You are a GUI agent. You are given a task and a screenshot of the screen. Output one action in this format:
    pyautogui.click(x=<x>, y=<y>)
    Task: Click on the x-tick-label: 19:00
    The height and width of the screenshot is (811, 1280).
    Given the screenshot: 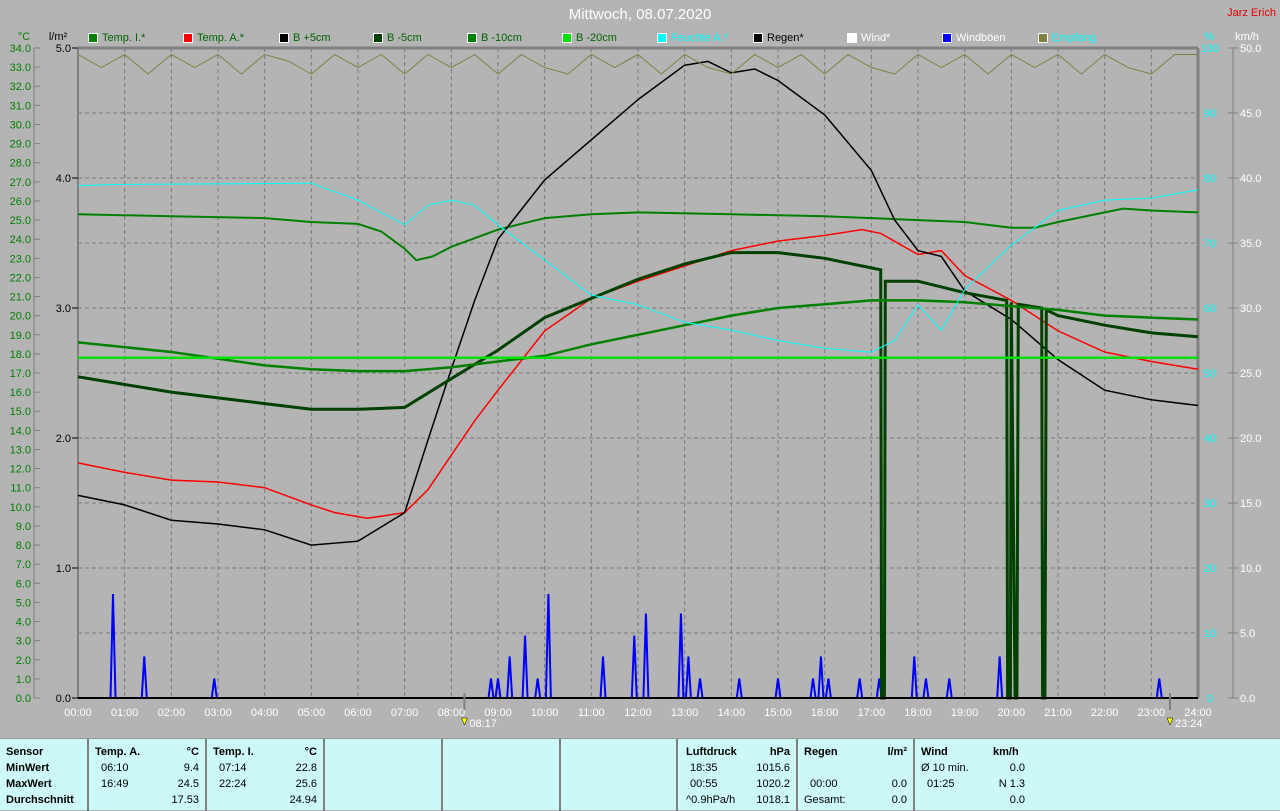 What is the action you would take?
    pyautogui.click(x=965, y=713)
    